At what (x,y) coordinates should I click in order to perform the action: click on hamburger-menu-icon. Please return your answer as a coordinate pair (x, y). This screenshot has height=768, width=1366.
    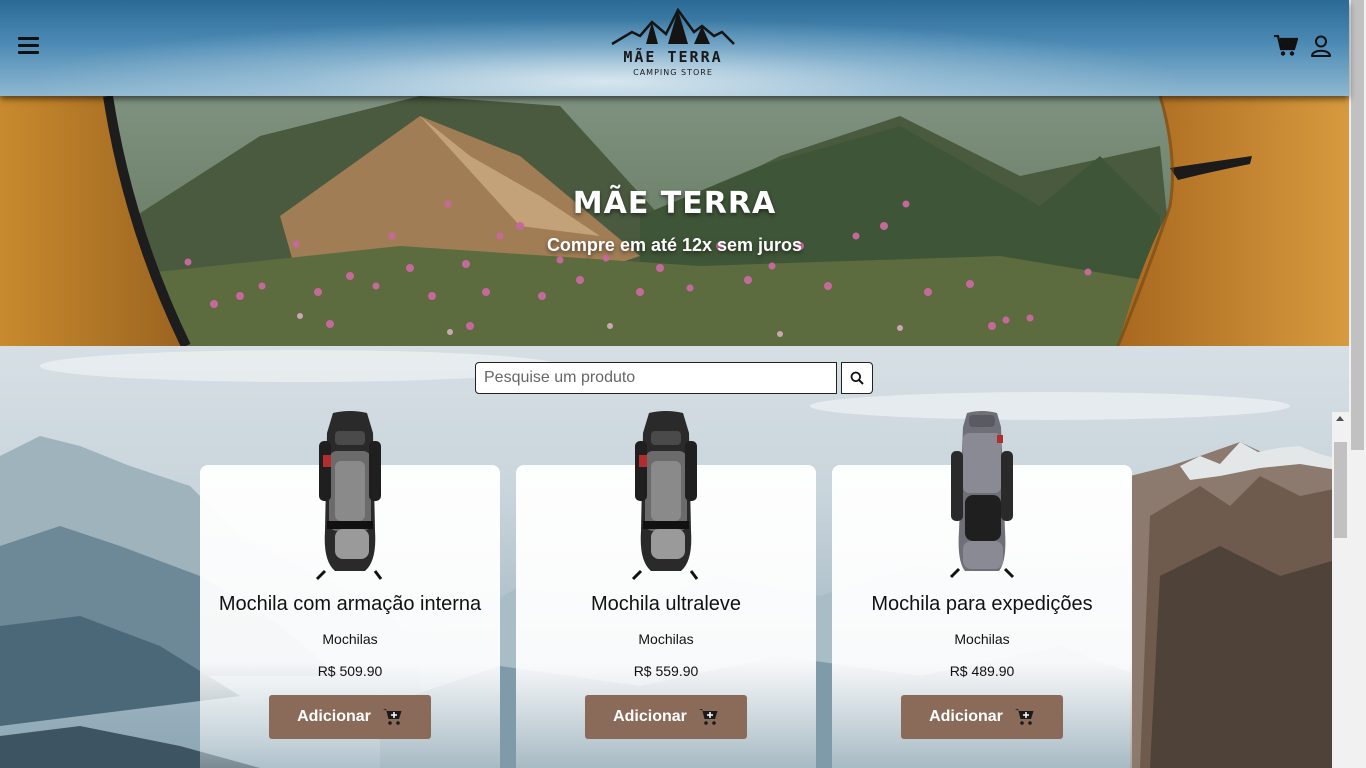
    Looking at the image, I should click on (28, 46).